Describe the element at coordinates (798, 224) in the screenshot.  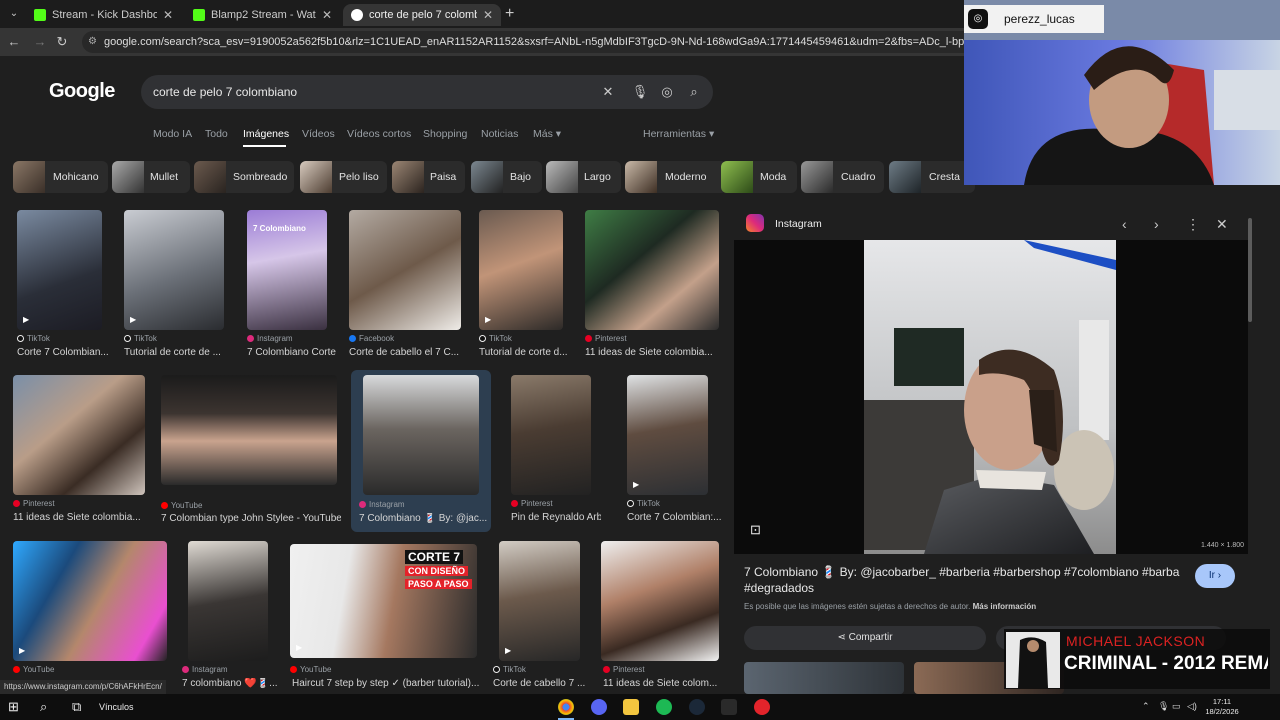
I see `preview-source-name: Instagram` at that location.